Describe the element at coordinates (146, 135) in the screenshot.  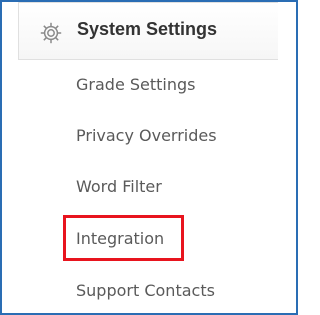
I see `menu-item-privacy-overrides: Privacy Overrides` at that location.